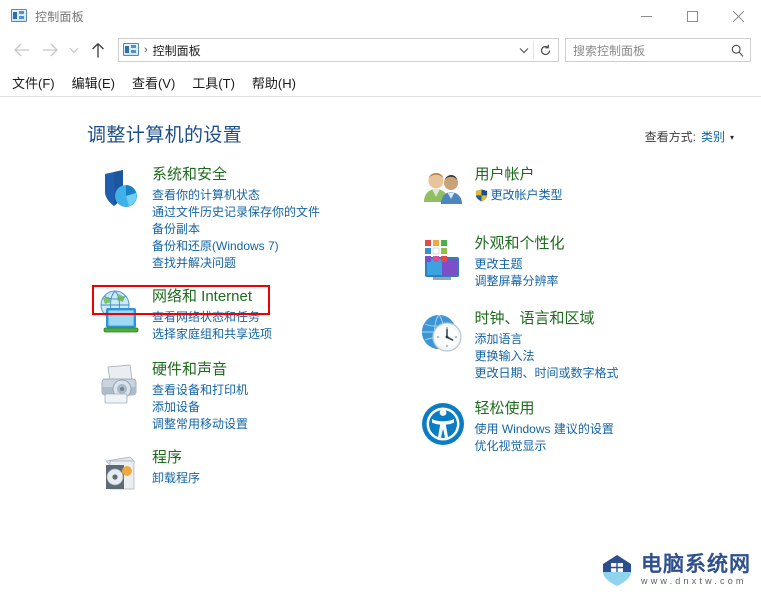 This screenshot has width=761, height=596. I want to click on category-ease-of-access: 轻松使用 使用 Windows 建议的设置 优化视觉显示, so click(590, 427).